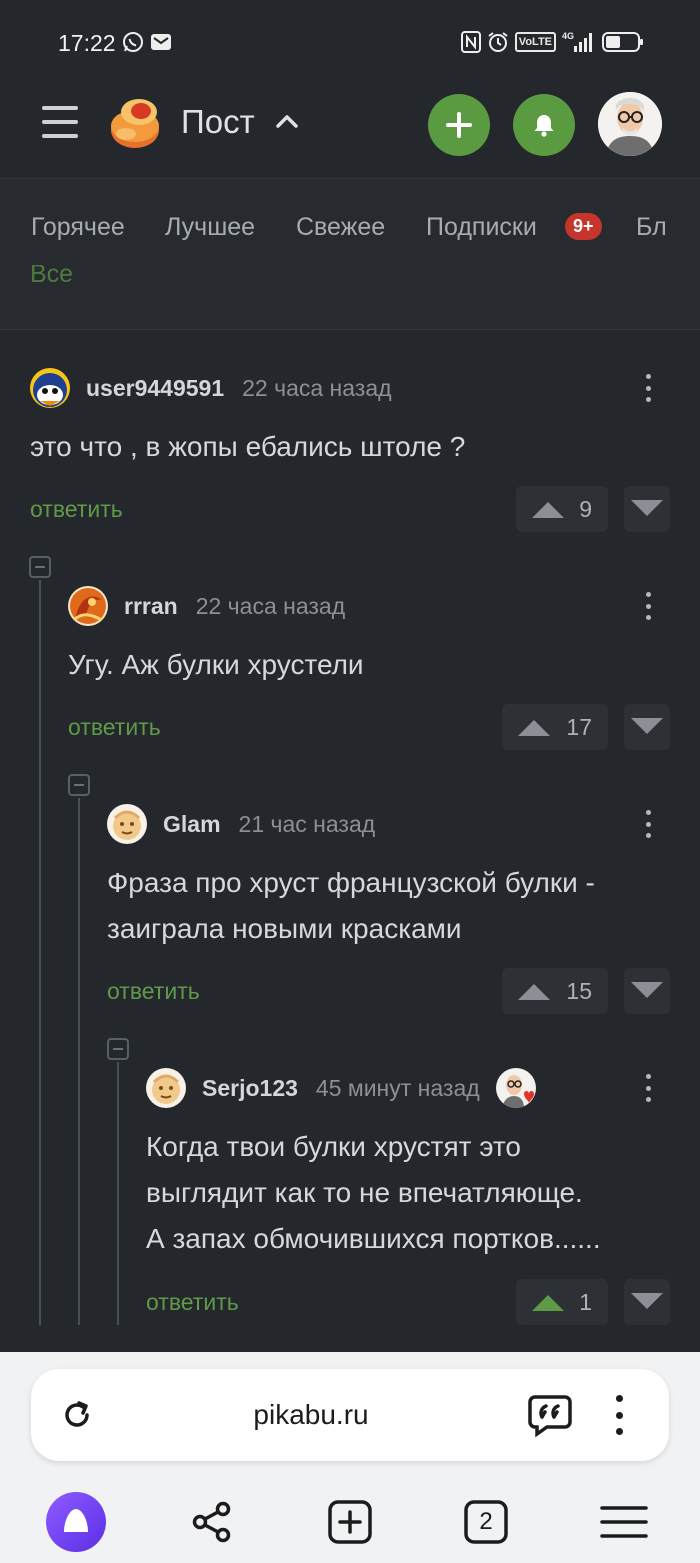  I want to click on add-icon, so click(459, 125).